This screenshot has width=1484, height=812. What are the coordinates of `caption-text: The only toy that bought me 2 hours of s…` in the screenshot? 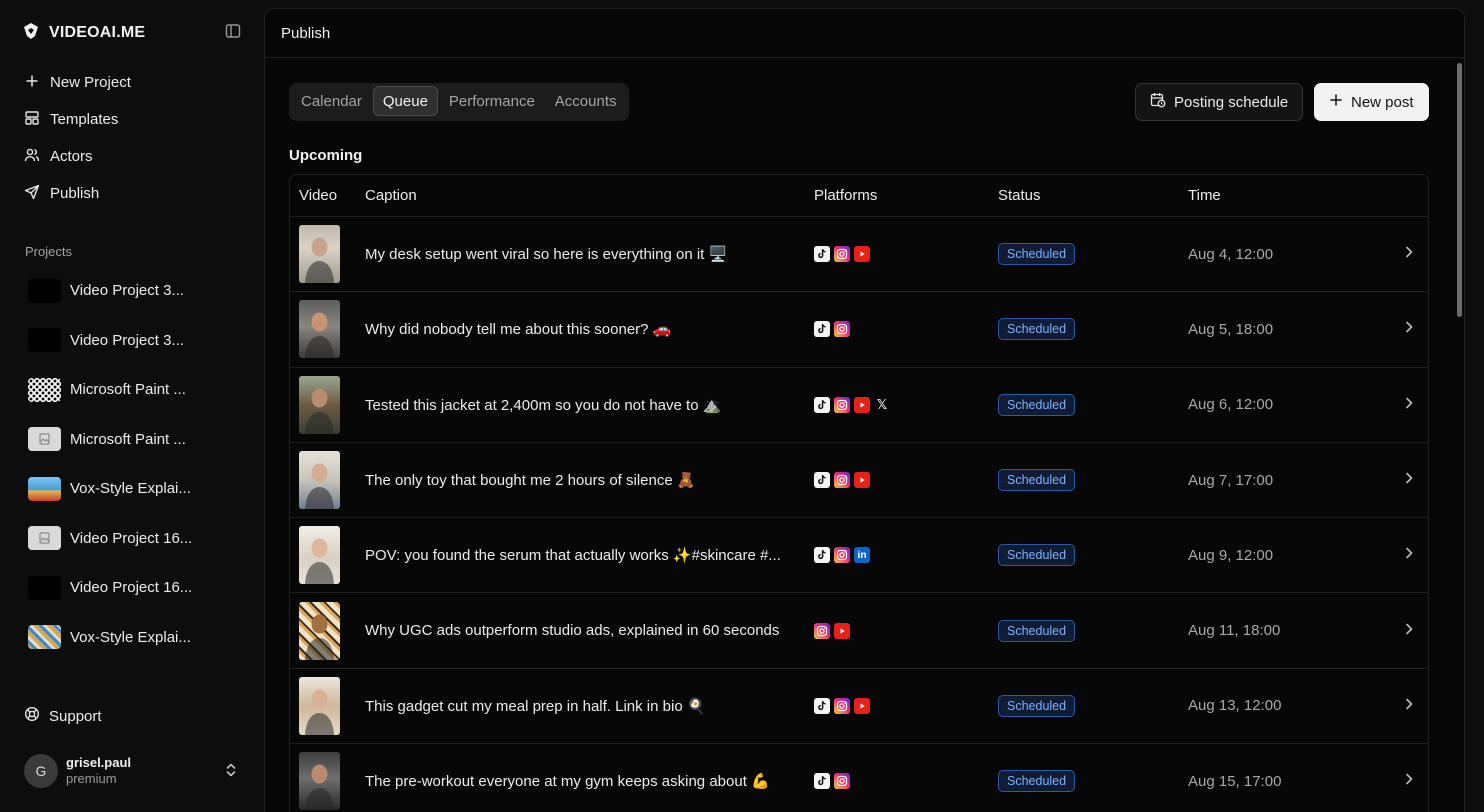 It's located at (530, 481).